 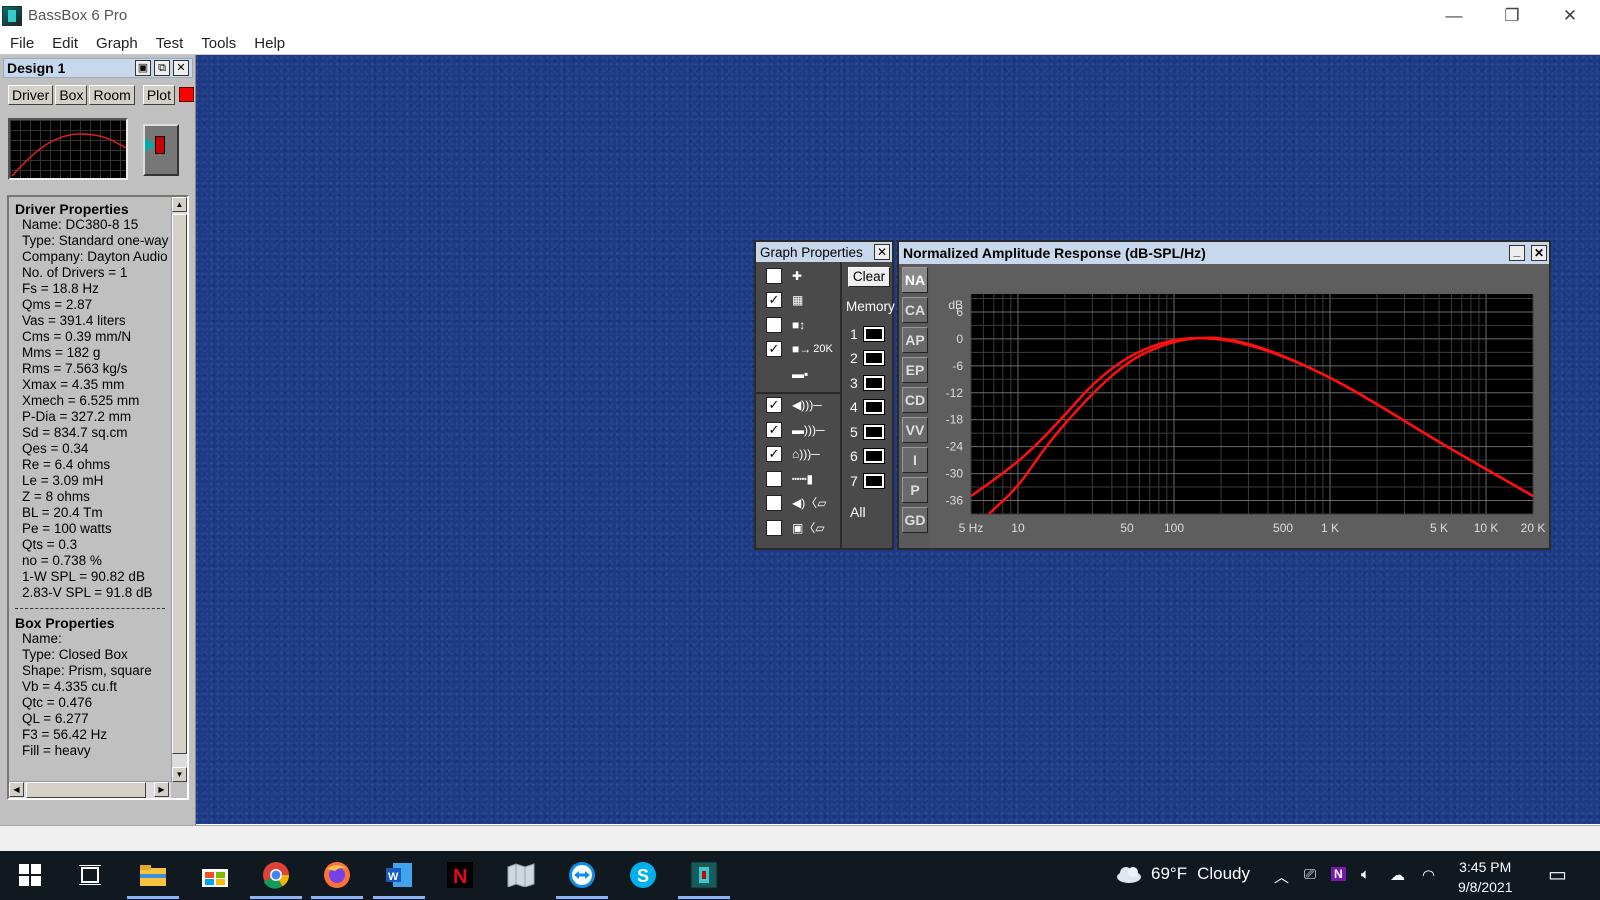 What do you see at coordinates (798, 325) in the screenshot?
I see `vertical-scale-icon: ■↕` at bounding box center [798, 325].